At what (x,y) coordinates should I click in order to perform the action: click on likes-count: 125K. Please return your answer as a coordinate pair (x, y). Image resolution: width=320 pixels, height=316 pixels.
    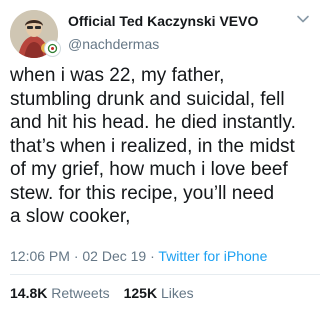
    Looking at the image, I should click on (140, 293).